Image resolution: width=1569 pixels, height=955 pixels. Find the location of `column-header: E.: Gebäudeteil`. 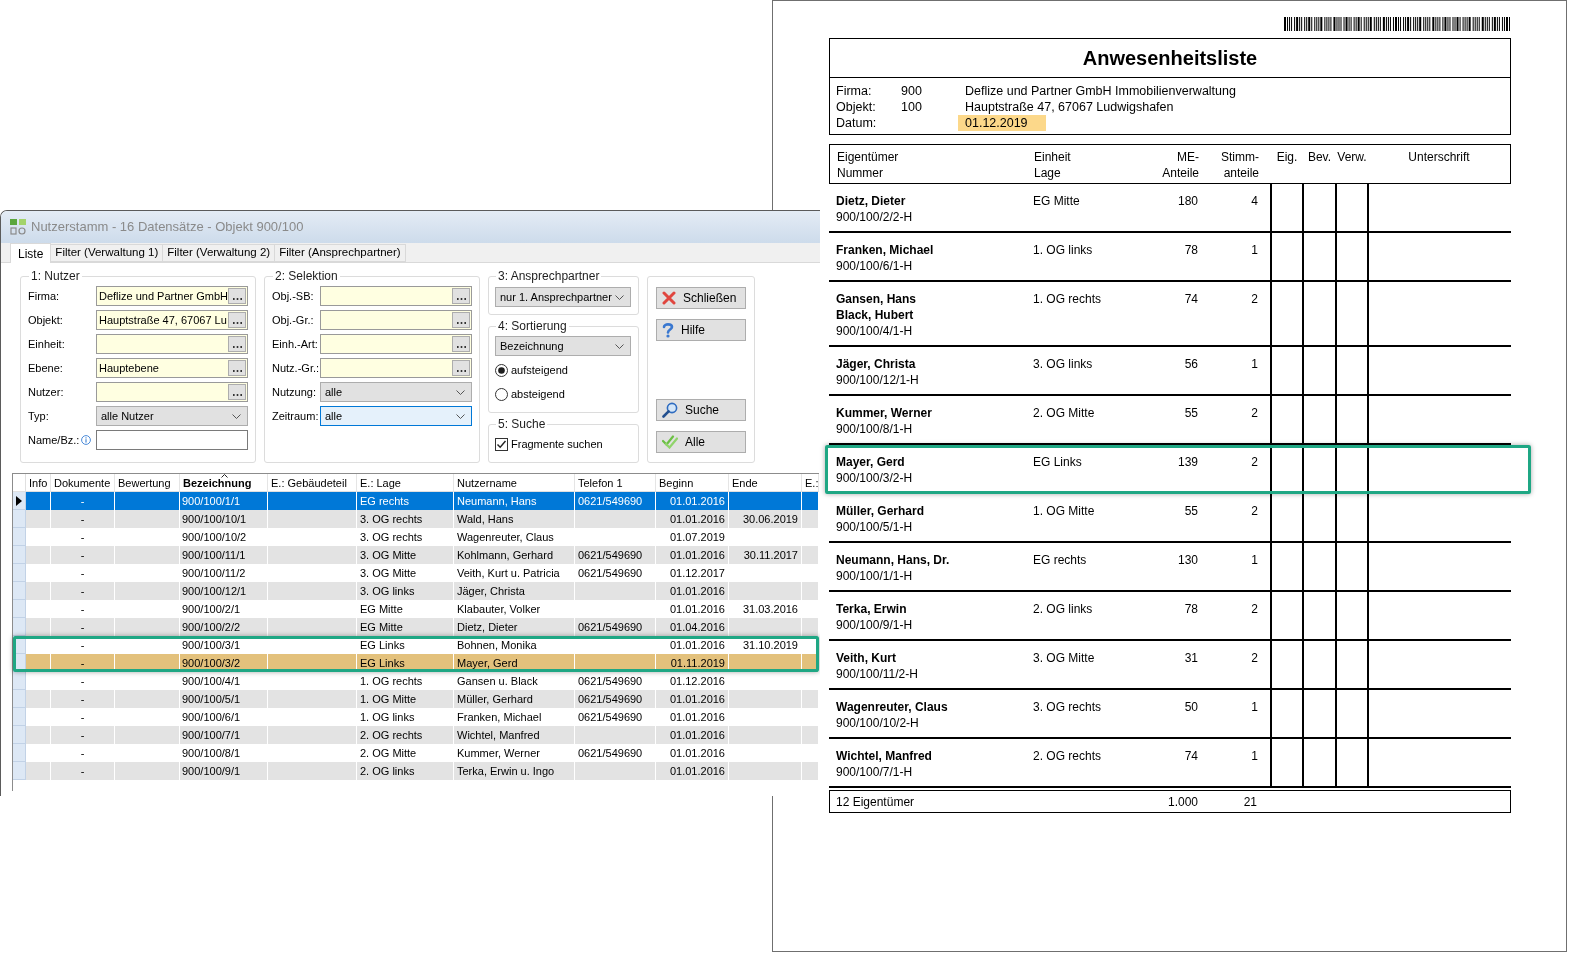

column-header: E.: Gebäudeteil is located at coordinates (312, 482).